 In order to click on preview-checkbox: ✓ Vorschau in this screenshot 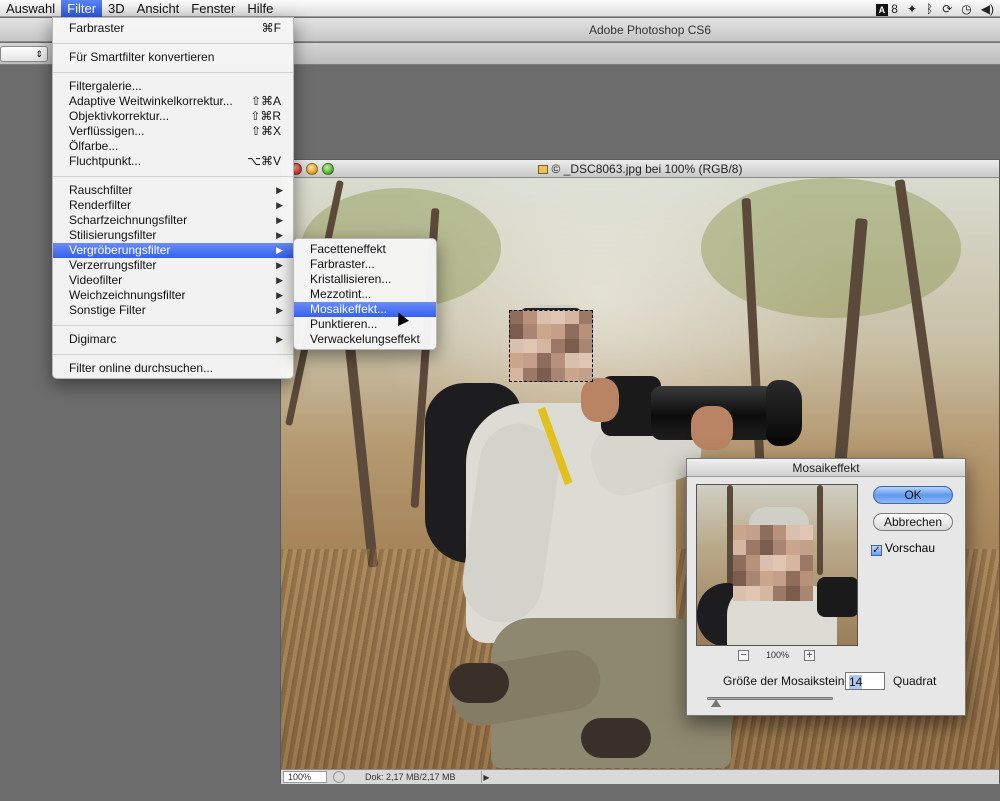, I will do `click(903, 548)`.